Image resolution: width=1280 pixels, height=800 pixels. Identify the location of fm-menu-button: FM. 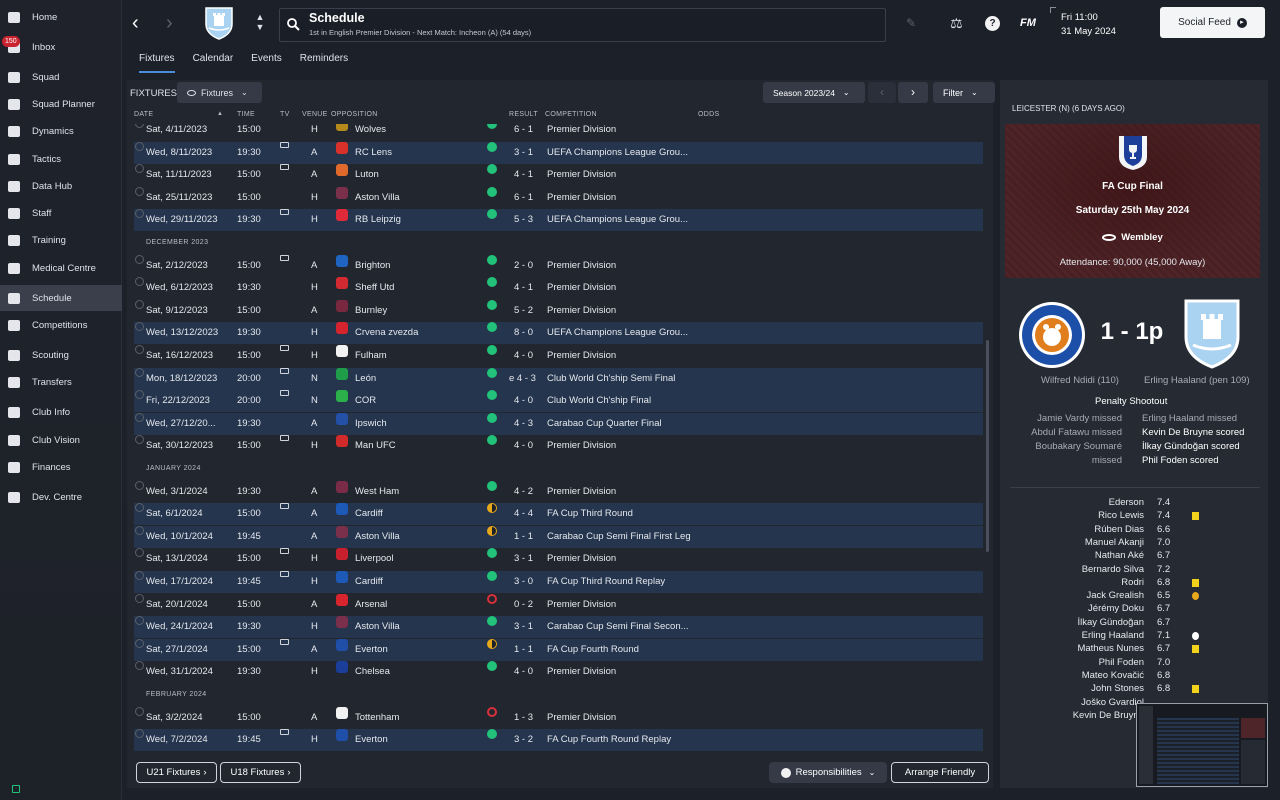
(1028, 23).